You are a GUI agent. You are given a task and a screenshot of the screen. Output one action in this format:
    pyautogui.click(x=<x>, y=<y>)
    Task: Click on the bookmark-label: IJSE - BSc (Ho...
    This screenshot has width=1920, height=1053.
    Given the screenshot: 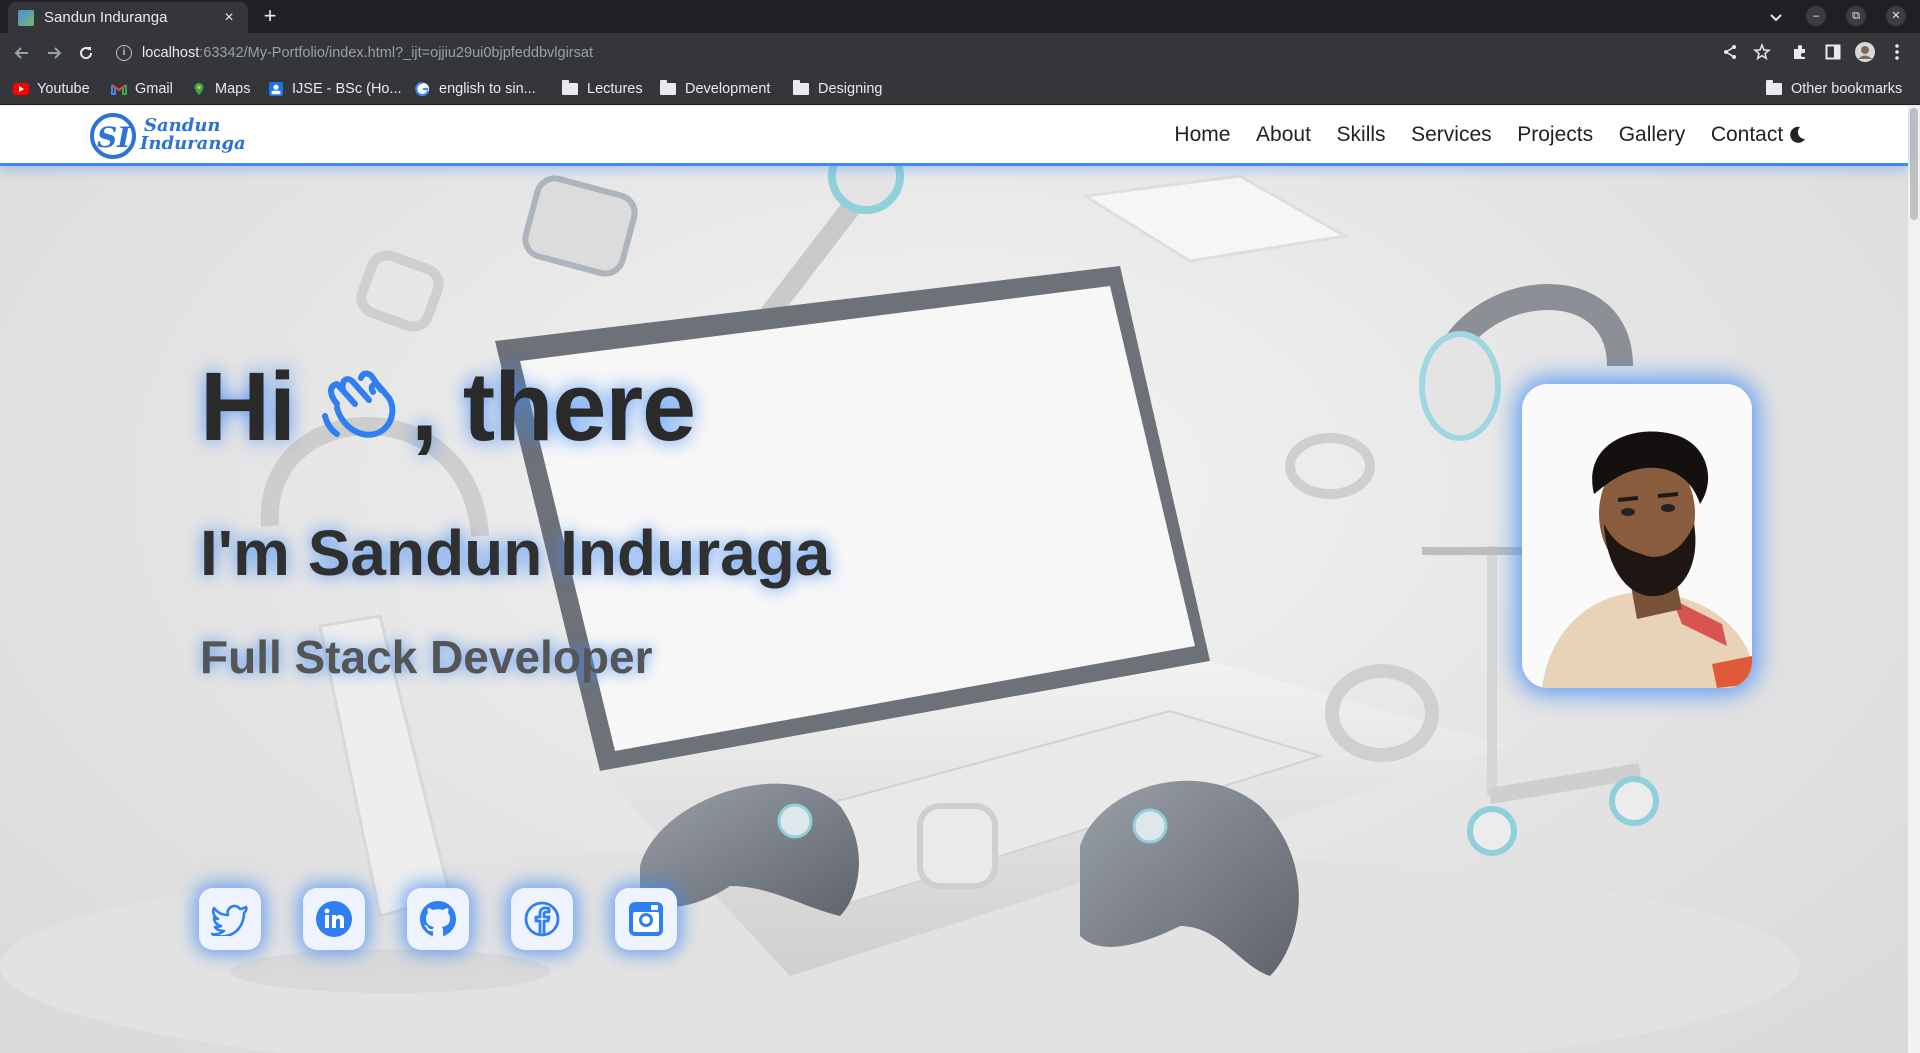 What is the action you would take?
    pyautogui.click(x=347, y=89)
    